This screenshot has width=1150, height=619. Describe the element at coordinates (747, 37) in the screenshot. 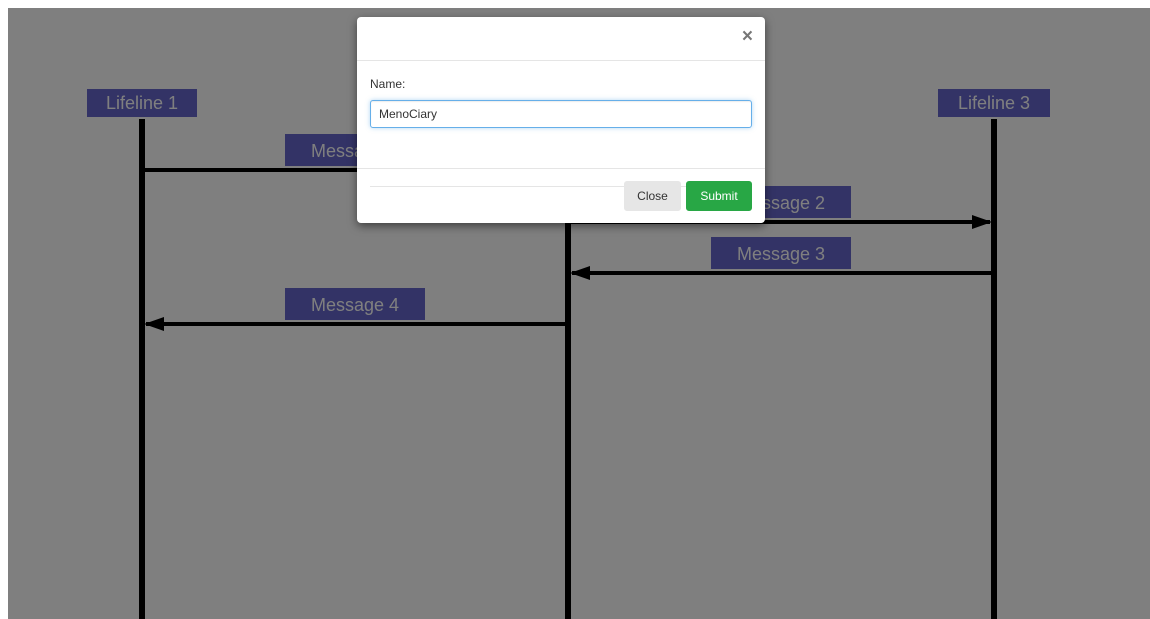

I see `close-icon: ×` at that location.